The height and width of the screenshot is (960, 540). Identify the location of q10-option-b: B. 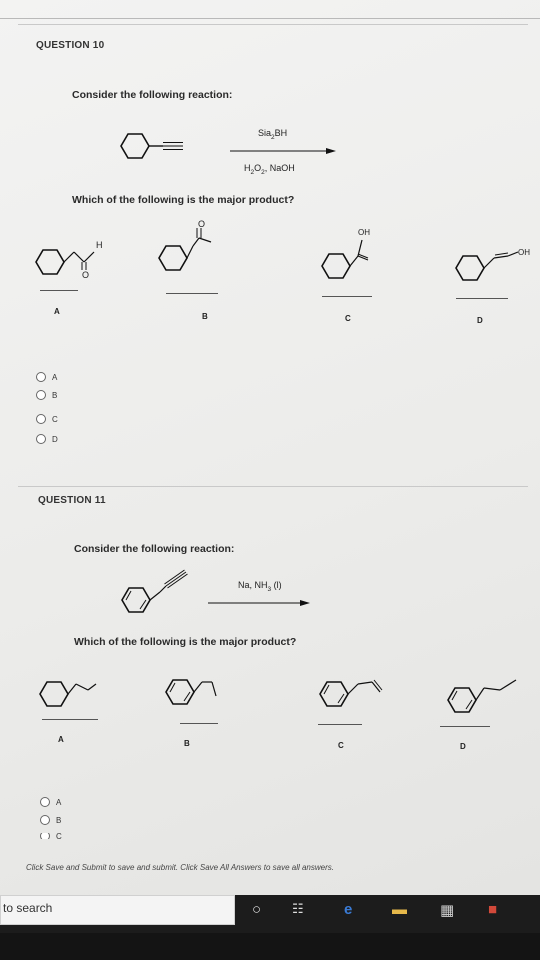
(46, 395).